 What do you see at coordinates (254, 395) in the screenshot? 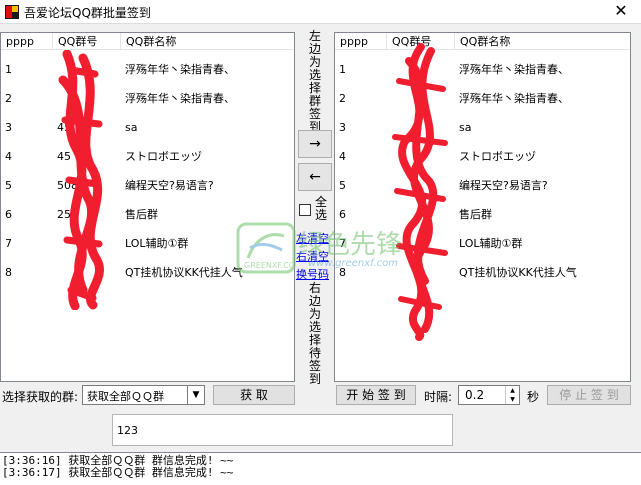
I see `fetch-button: 获 取` at bounding box center [254, 395].